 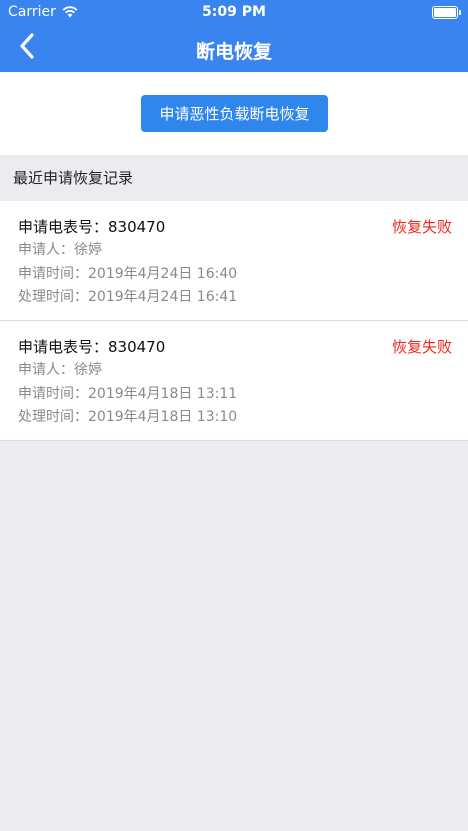 What do you see at coordinates (233, 52) in the screenshot?
I see `page-title: 断电恢复` at bounding box center [233, 52].